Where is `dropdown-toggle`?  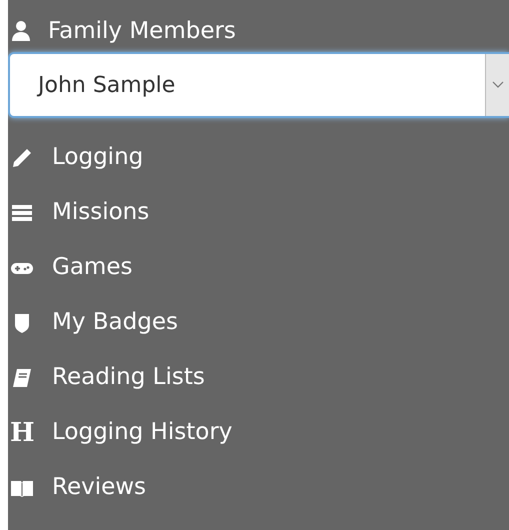 dropdown-toggle is located at coordinates (497, 85).